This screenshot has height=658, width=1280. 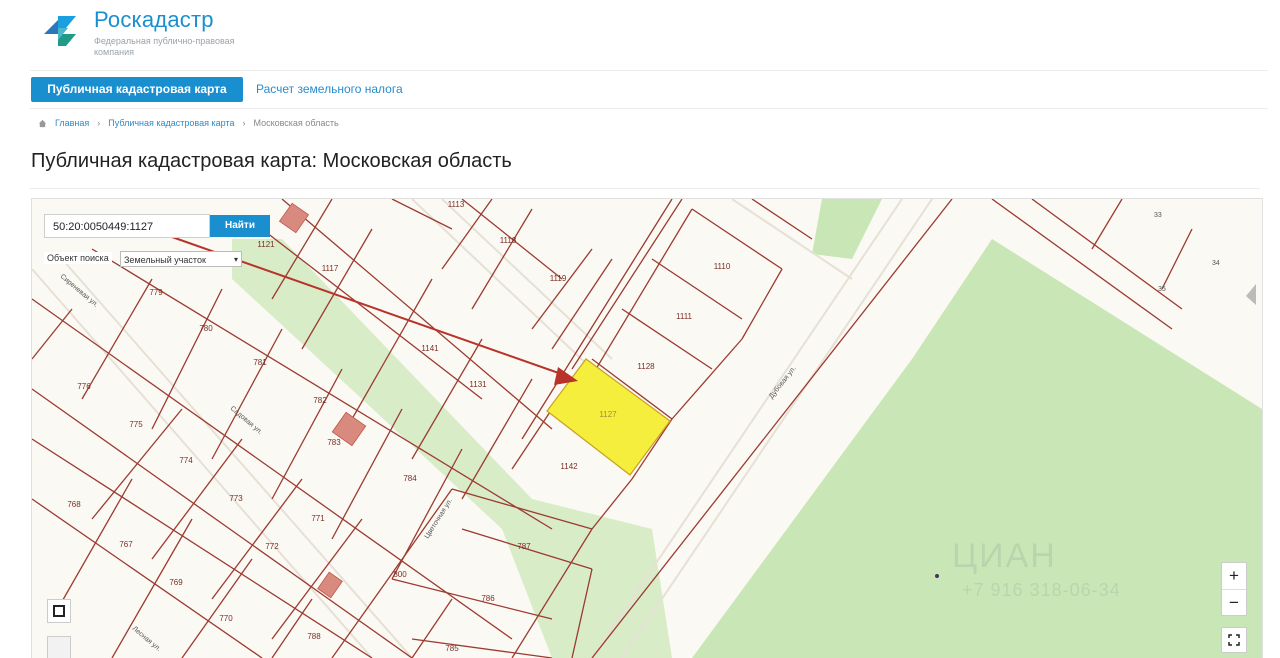 I want to click on fullscreen-icon, so click(x=1234, y=640).